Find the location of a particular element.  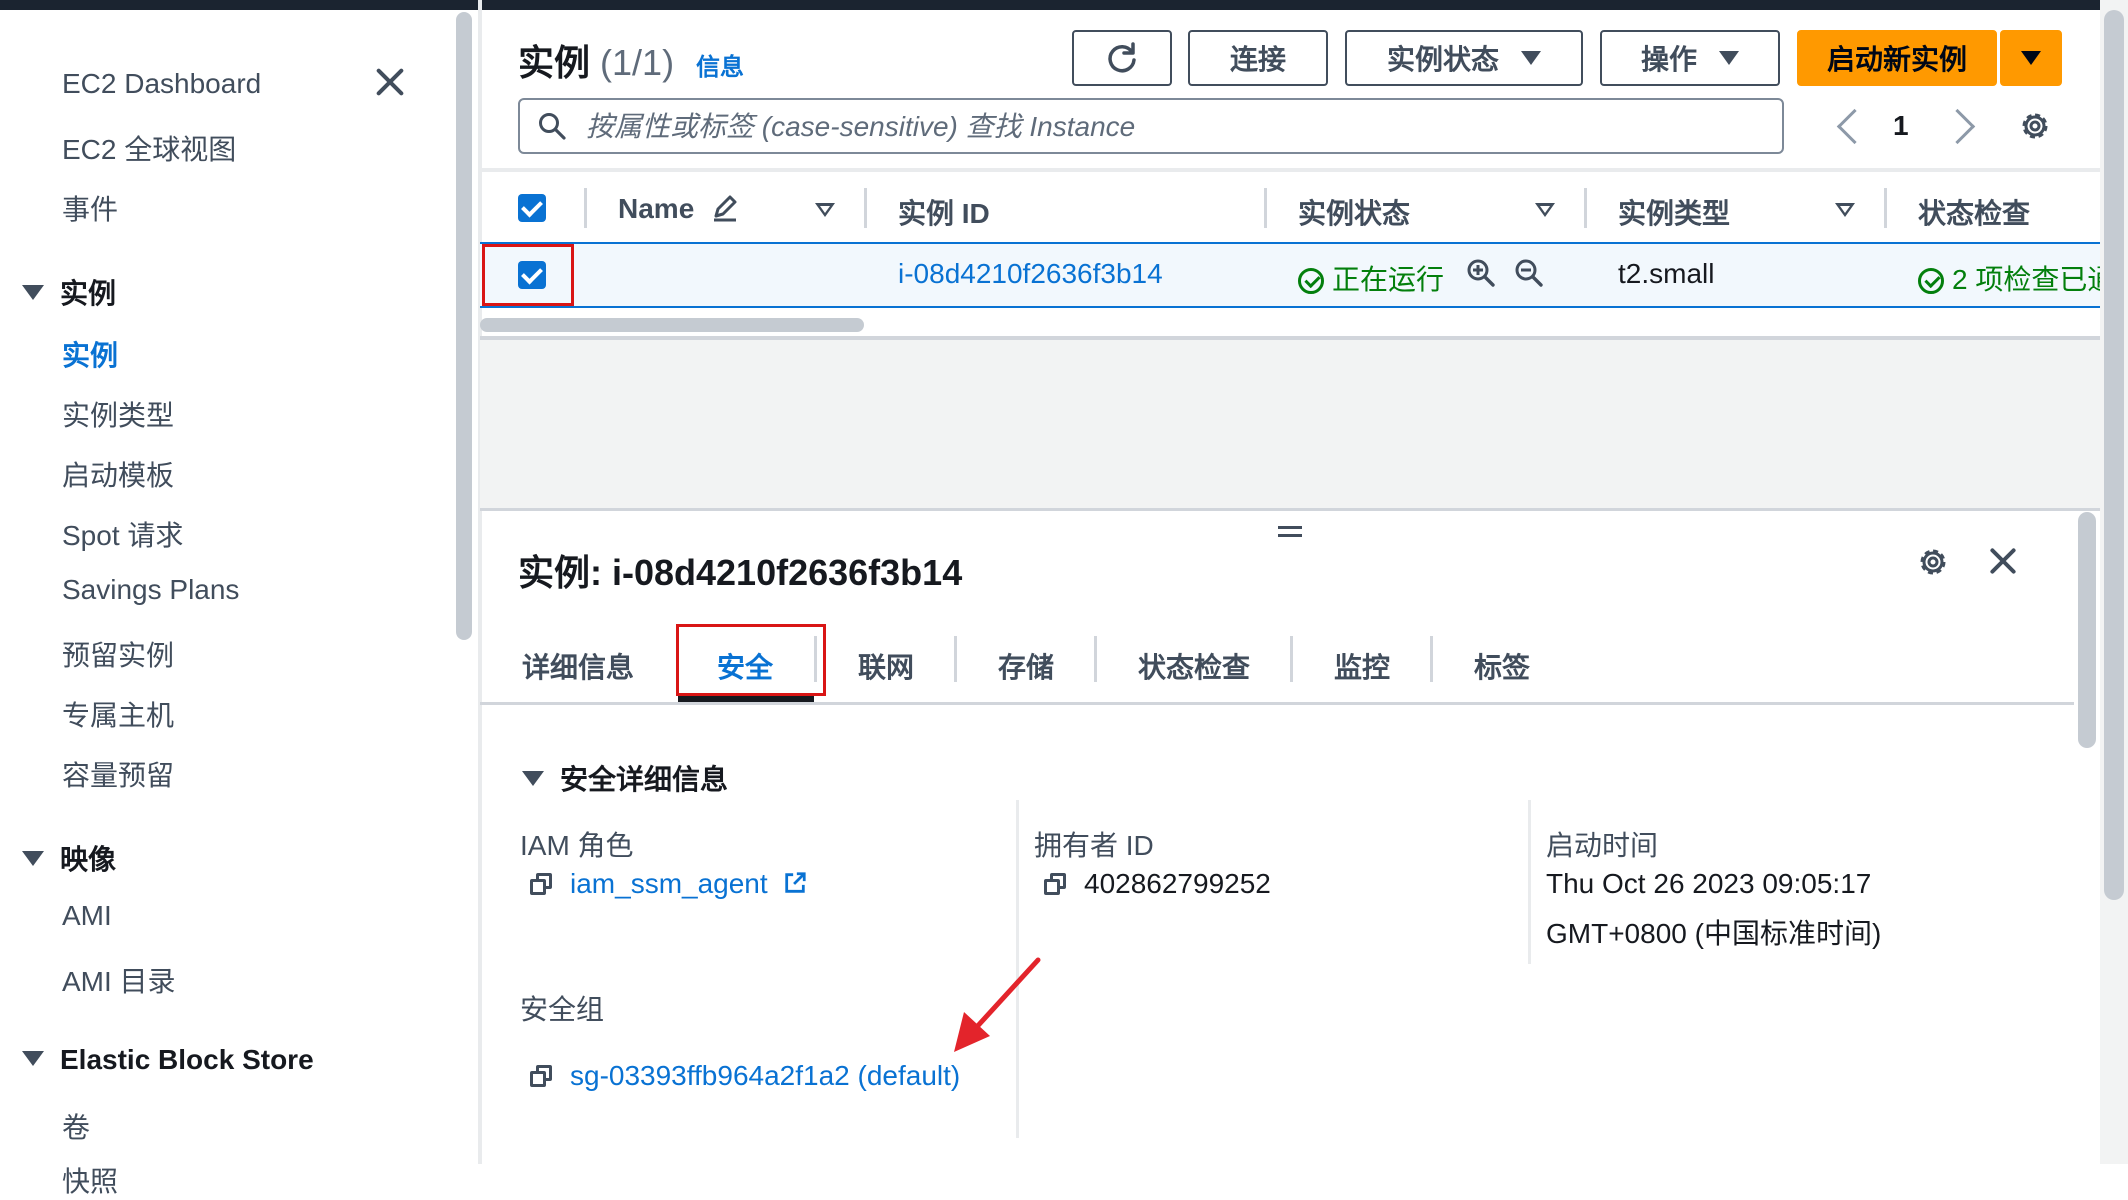

sidebar-section-ebs: Elastic Block Store is located at coordinates (168, 1060).